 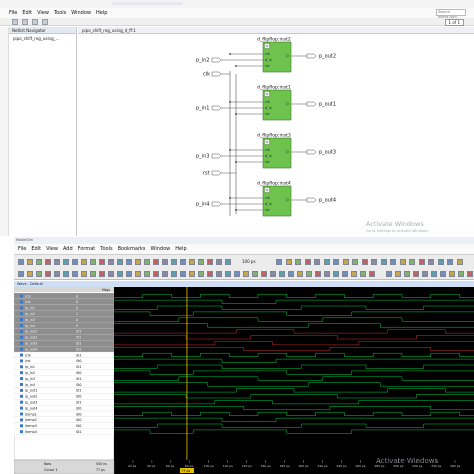 I want to click on input-port-clk: clk, so click(x=216, y=75).